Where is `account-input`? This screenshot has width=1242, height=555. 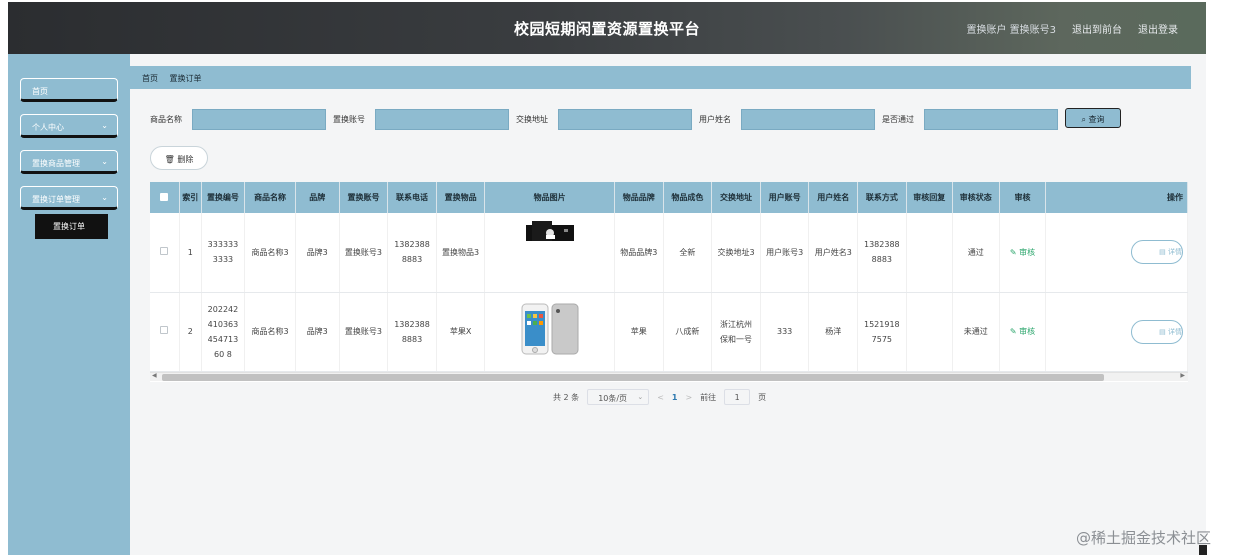
account-input is located at coordinates (442, 119).